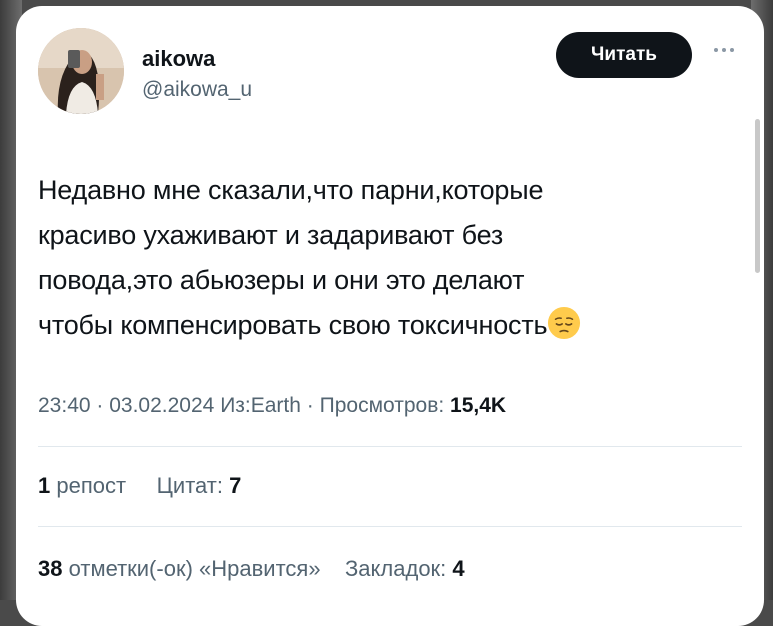  Describe the element at coordinates (478, 405) in the screenshot. I see `views-count: 15,4K` at that location.